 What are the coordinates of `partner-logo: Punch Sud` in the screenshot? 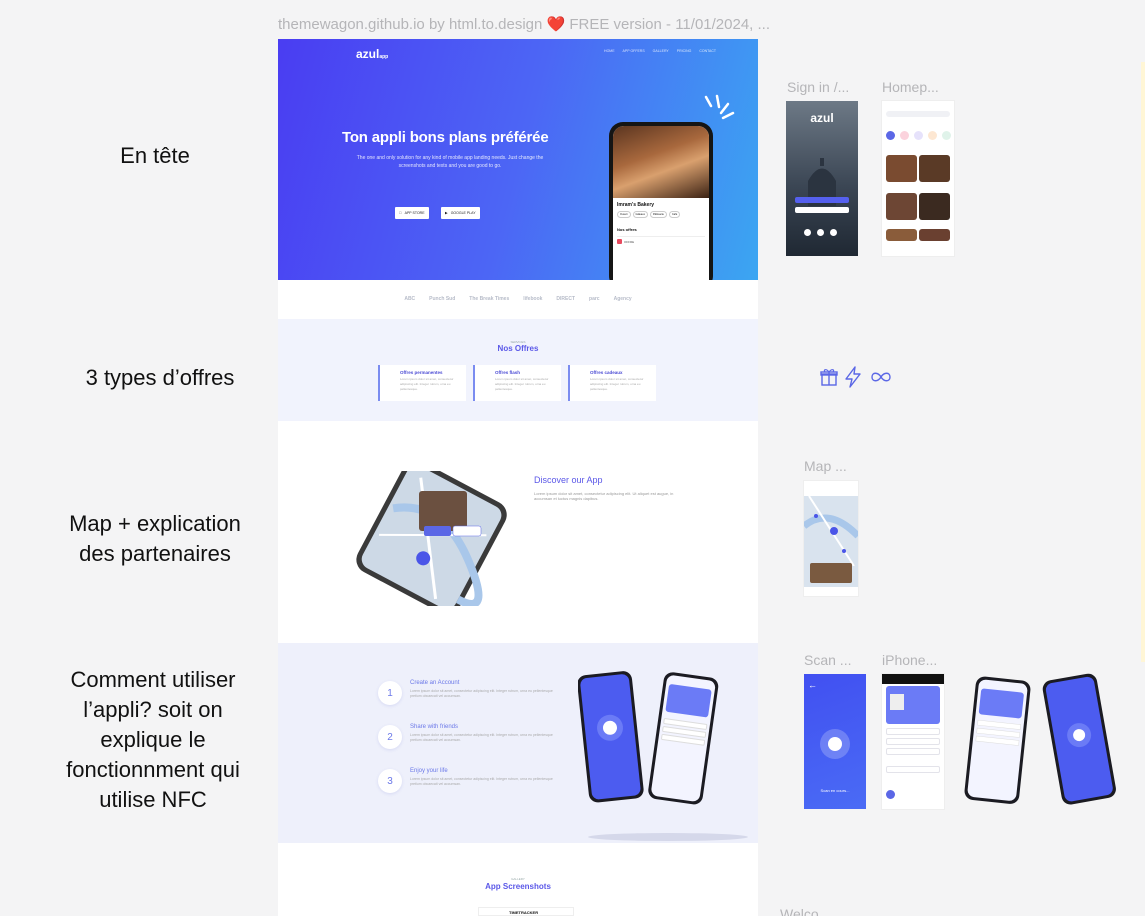 It's located at (442, 299).